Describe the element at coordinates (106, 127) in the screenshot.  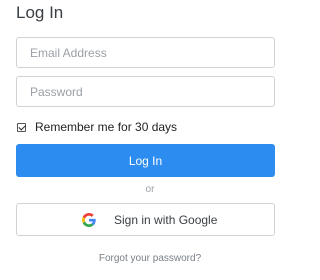
I see `remember-me-label: Remember me for 30 days` at that location.